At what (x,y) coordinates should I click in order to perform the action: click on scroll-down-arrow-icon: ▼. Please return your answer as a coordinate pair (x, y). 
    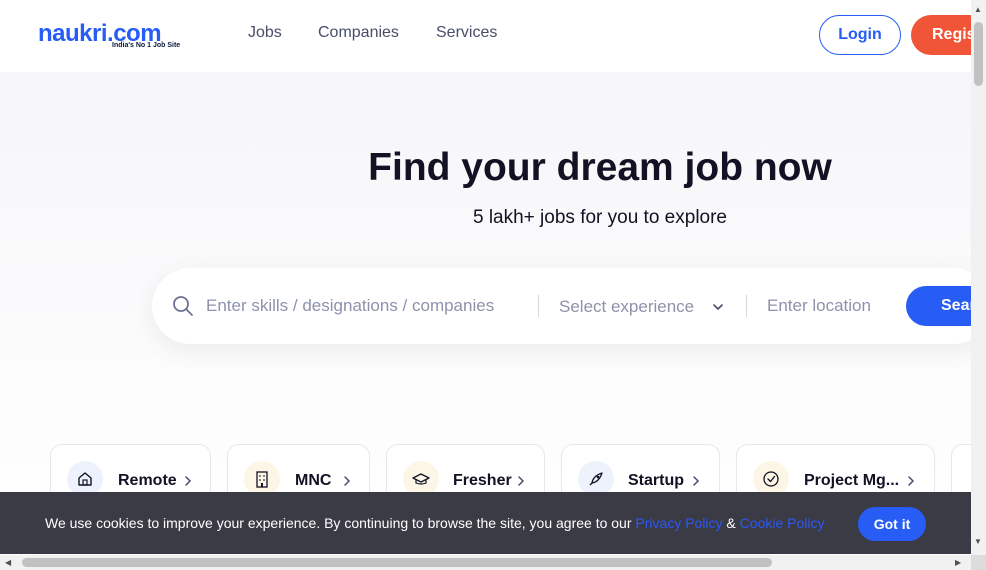
    Looking at the image, I should click on (978, 541).